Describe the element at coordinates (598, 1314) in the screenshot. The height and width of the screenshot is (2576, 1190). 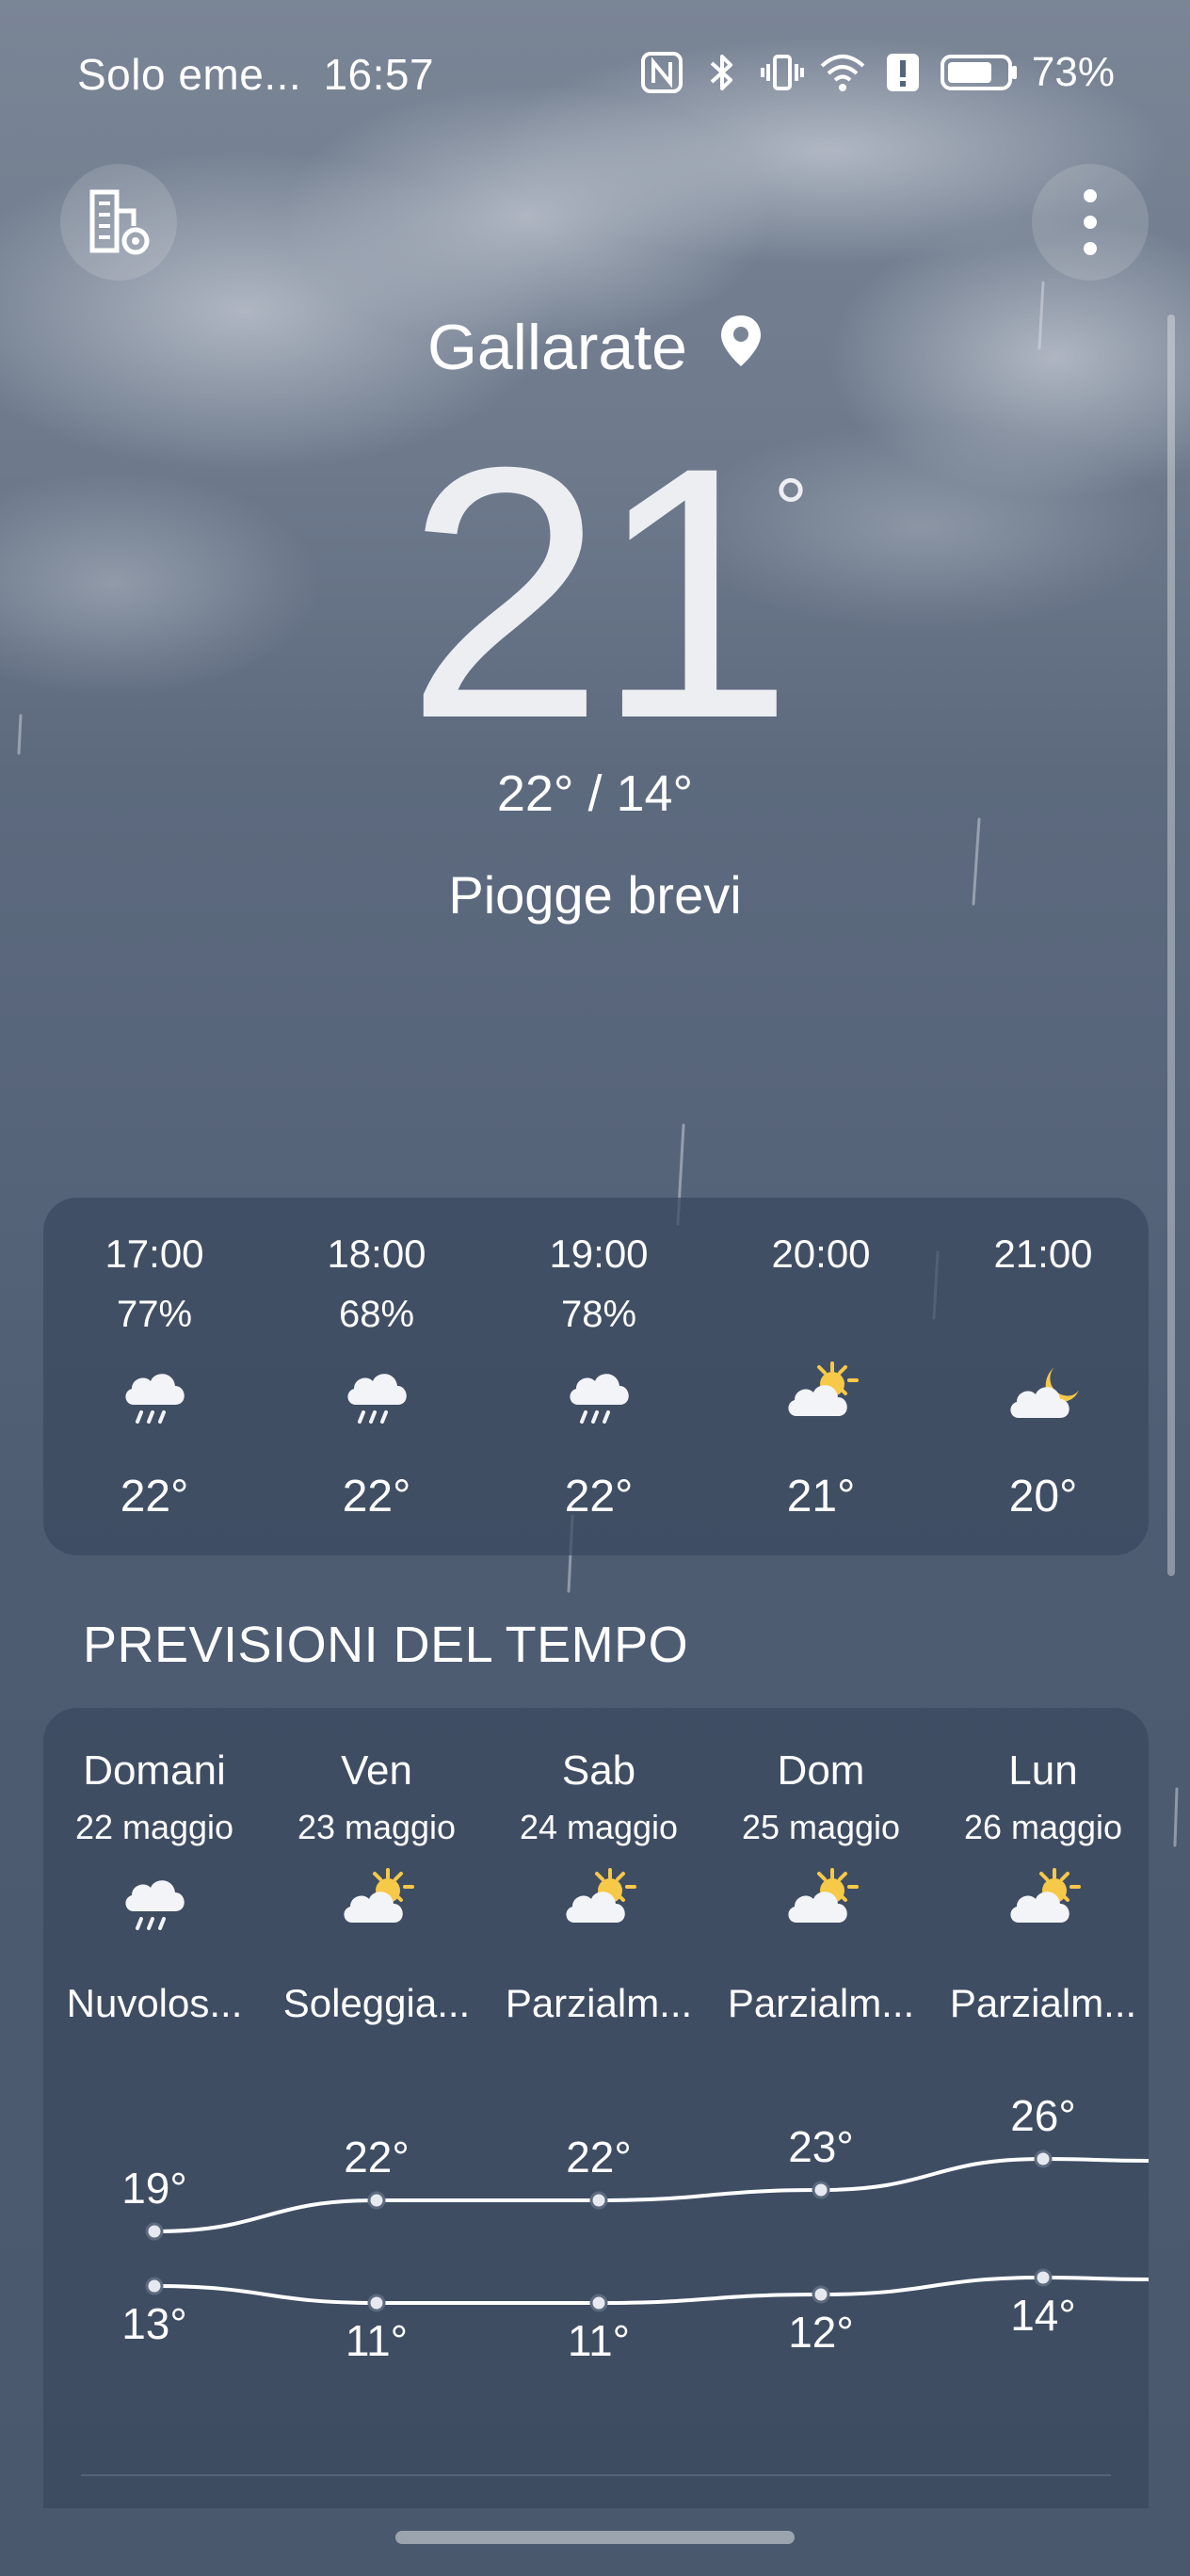
I see `precip-chance: 78%` at that location.